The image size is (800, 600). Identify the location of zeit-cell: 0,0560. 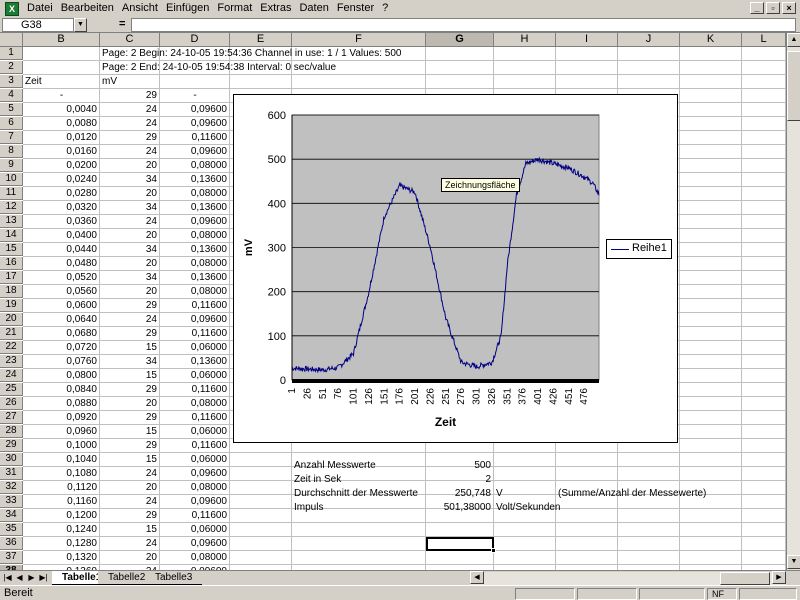
(61, 291).